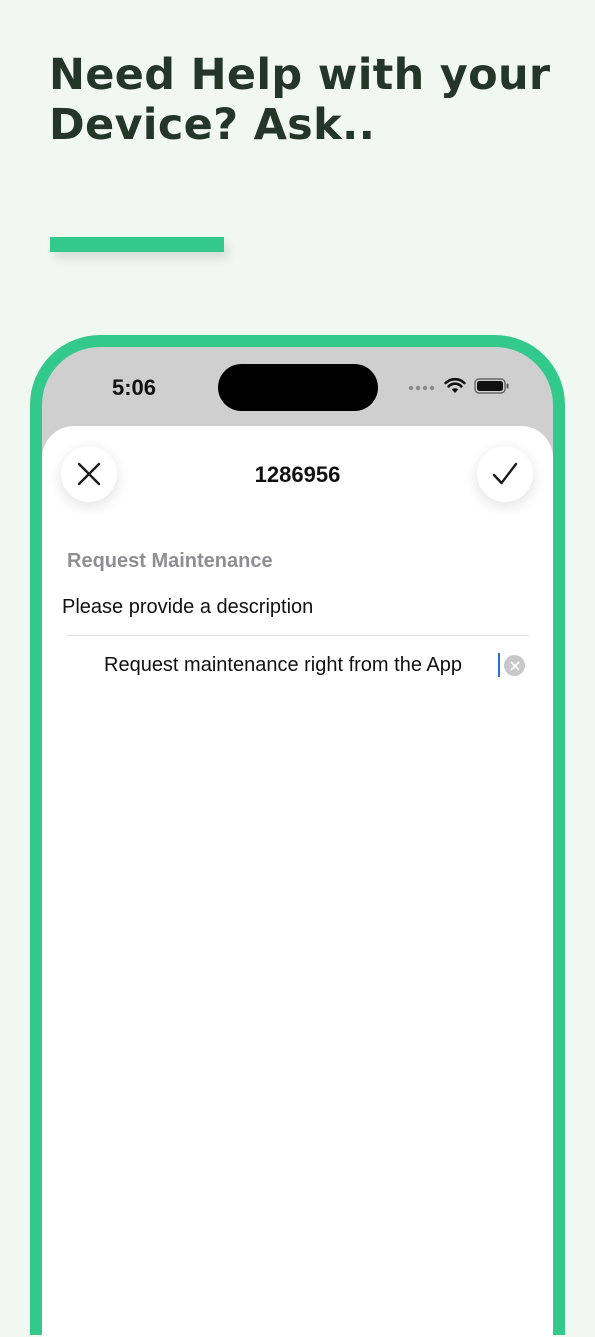  What do you see at coordinates (491, 386) in the screenshot?
I see `battery-icon` at bounding box center [491, 386].